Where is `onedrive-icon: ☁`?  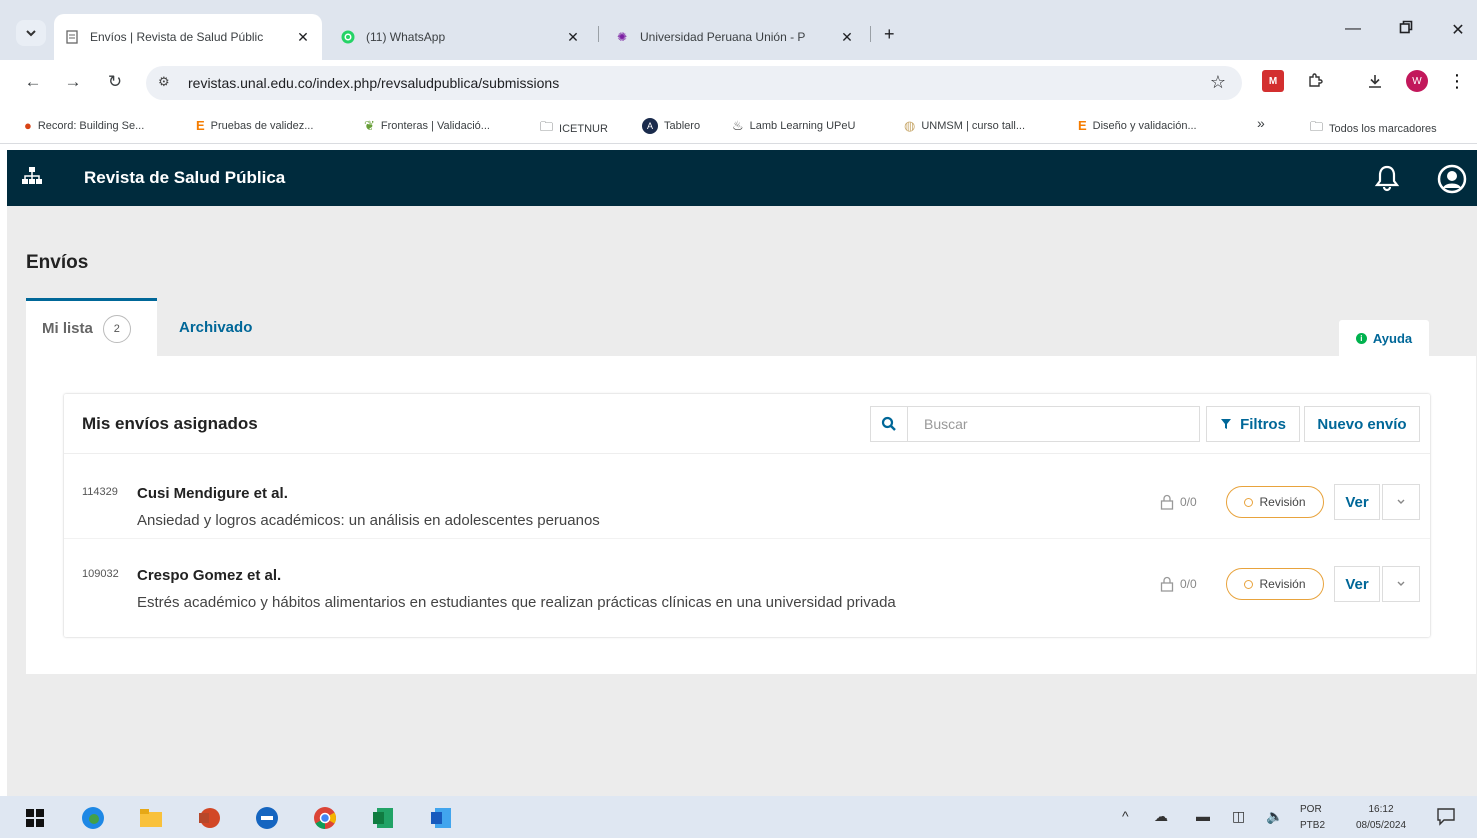
onedrive-icon: ☁ is located at coordinates (1161, 816).